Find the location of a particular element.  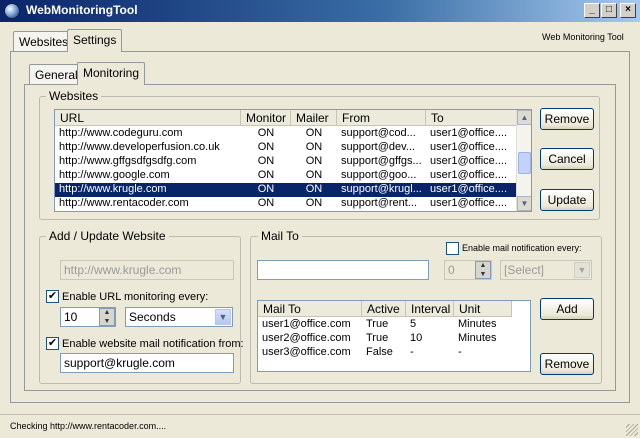

enable-mail-every-label: Enable mail notification every: is located at coordinates (522, 248).